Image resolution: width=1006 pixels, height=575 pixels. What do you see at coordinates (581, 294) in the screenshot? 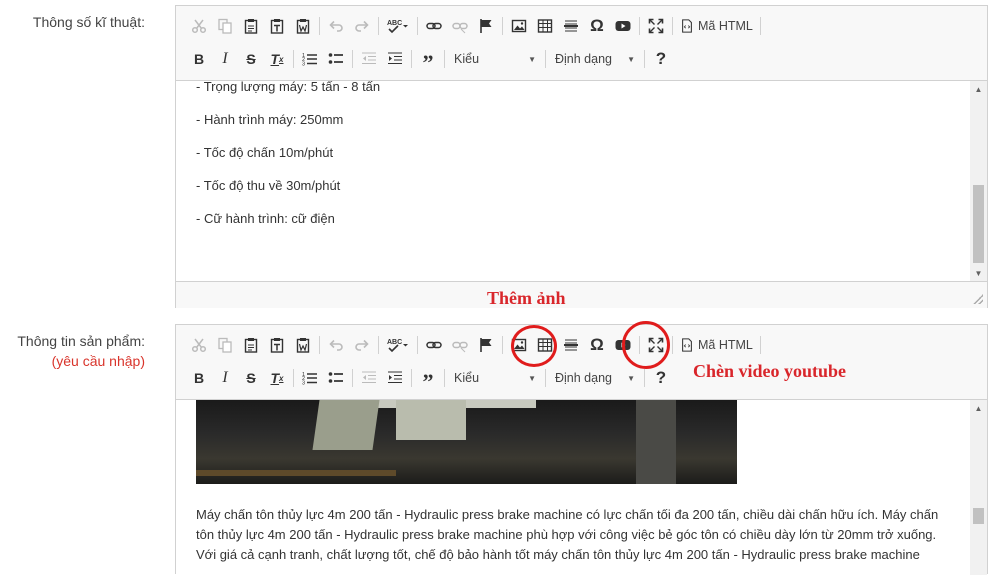
I see `editor-footer` at bounding box center [581, 294].